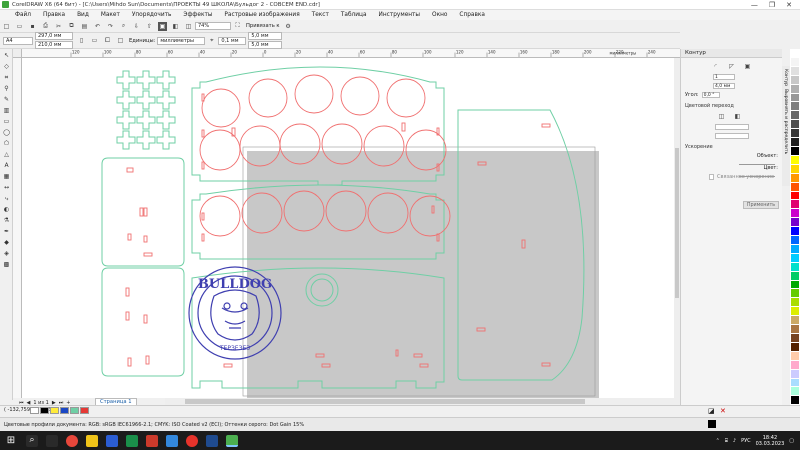  What do you see at coordinates (785, 121) in the screenshot?
I see `tab-align-distribute: Выровнять и распределить` at bounding box center [785, 121].